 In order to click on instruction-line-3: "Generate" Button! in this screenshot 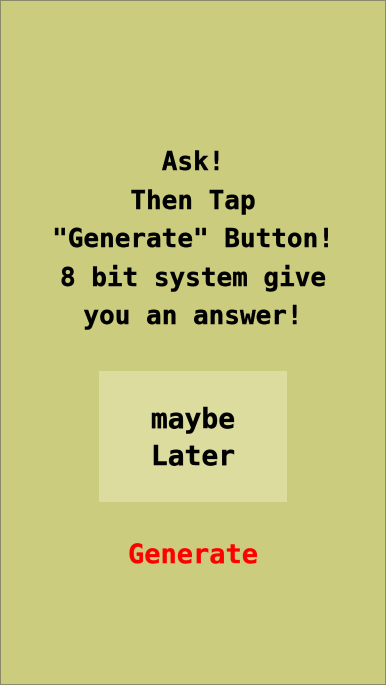, I will do `click(193, 239)`.